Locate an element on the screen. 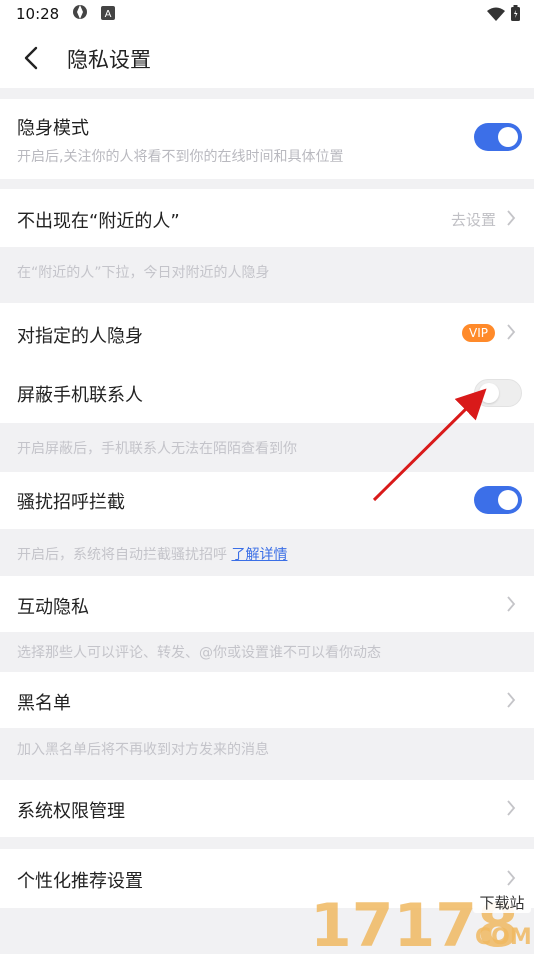 This screenshot has height=954, width=534. status-bar: 10:28 A is located at coordinates (267, 14).